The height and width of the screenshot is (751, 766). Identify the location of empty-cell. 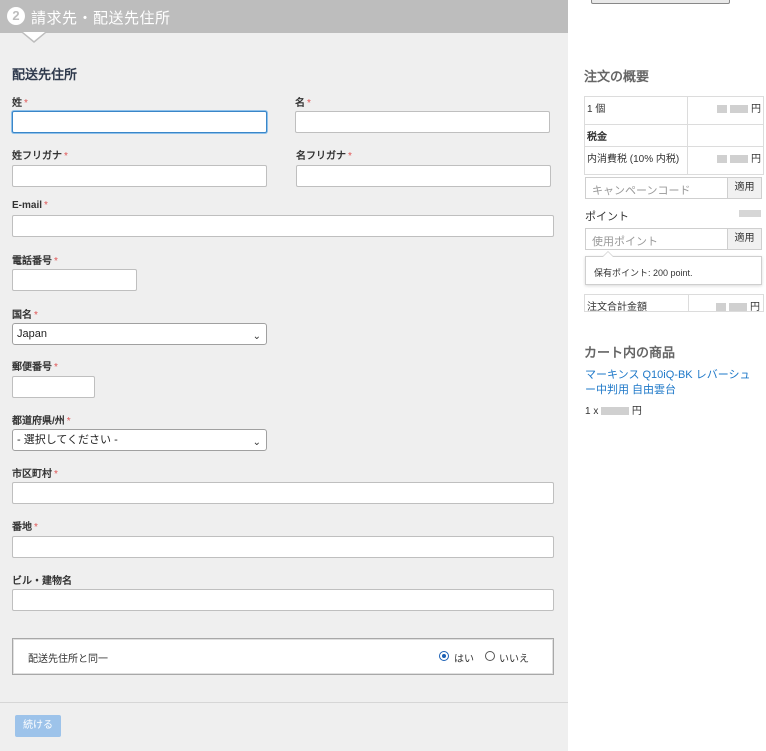
(725, 135).